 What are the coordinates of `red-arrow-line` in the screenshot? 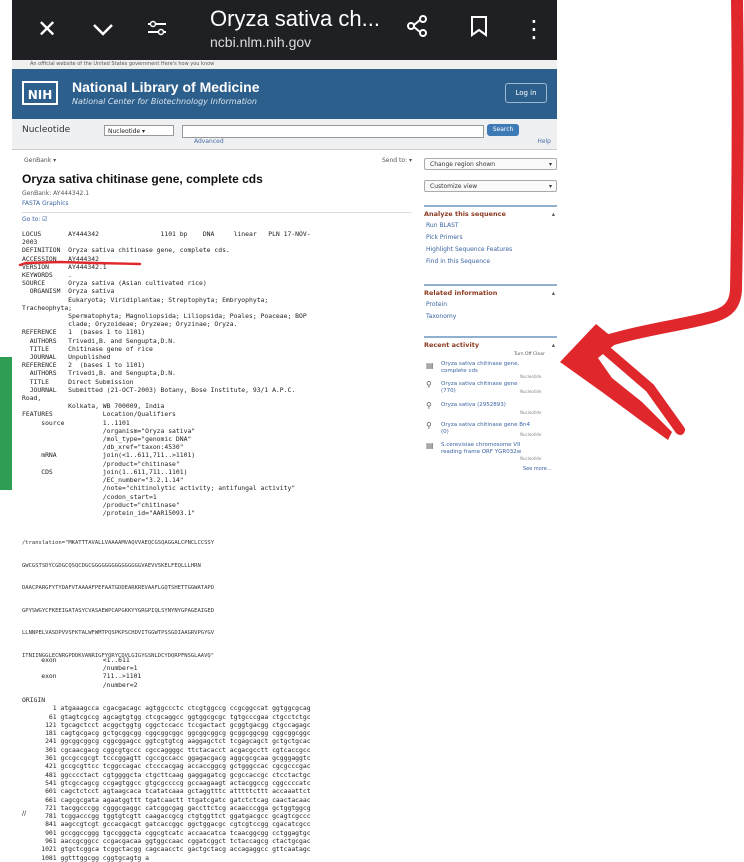 It's located at (674, 173).